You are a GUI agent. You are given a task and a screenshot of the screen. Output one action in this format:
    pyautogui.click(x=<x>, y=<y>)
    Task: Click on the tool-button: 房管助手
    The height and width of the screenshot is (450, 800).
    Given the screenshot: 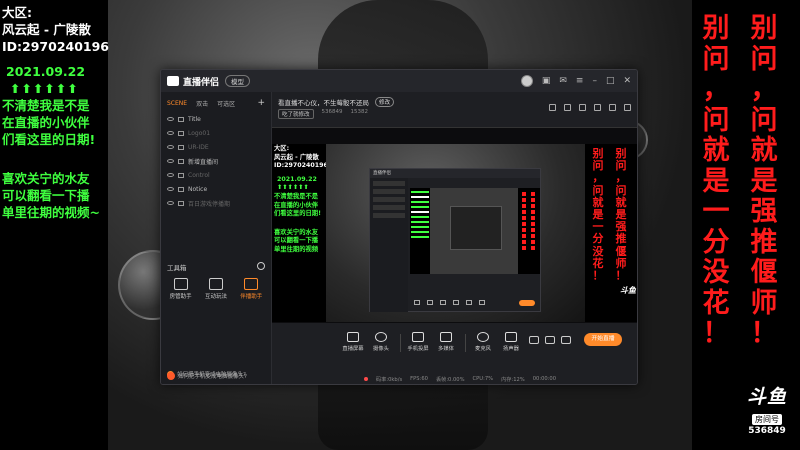 What is the action you would take?
    pyautogui.click(x=181, y=289)
    